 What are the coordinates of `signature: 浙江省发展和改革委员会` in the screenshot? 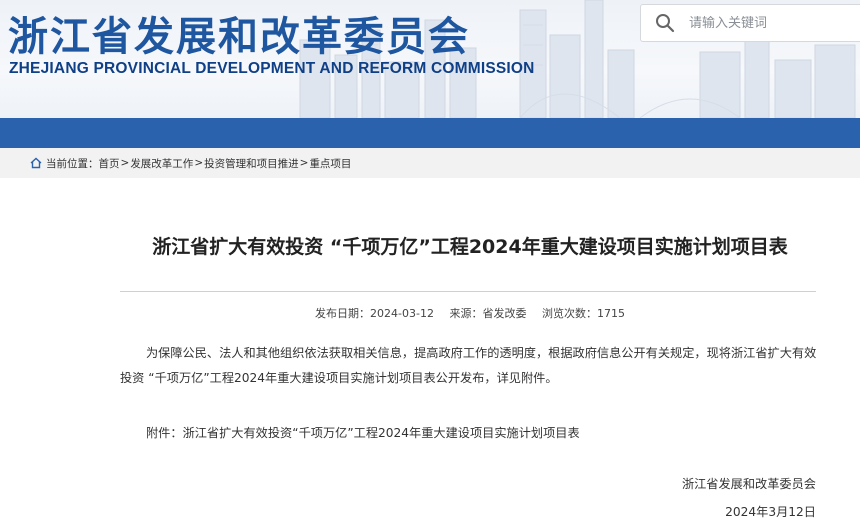 It's located at (748, 484).